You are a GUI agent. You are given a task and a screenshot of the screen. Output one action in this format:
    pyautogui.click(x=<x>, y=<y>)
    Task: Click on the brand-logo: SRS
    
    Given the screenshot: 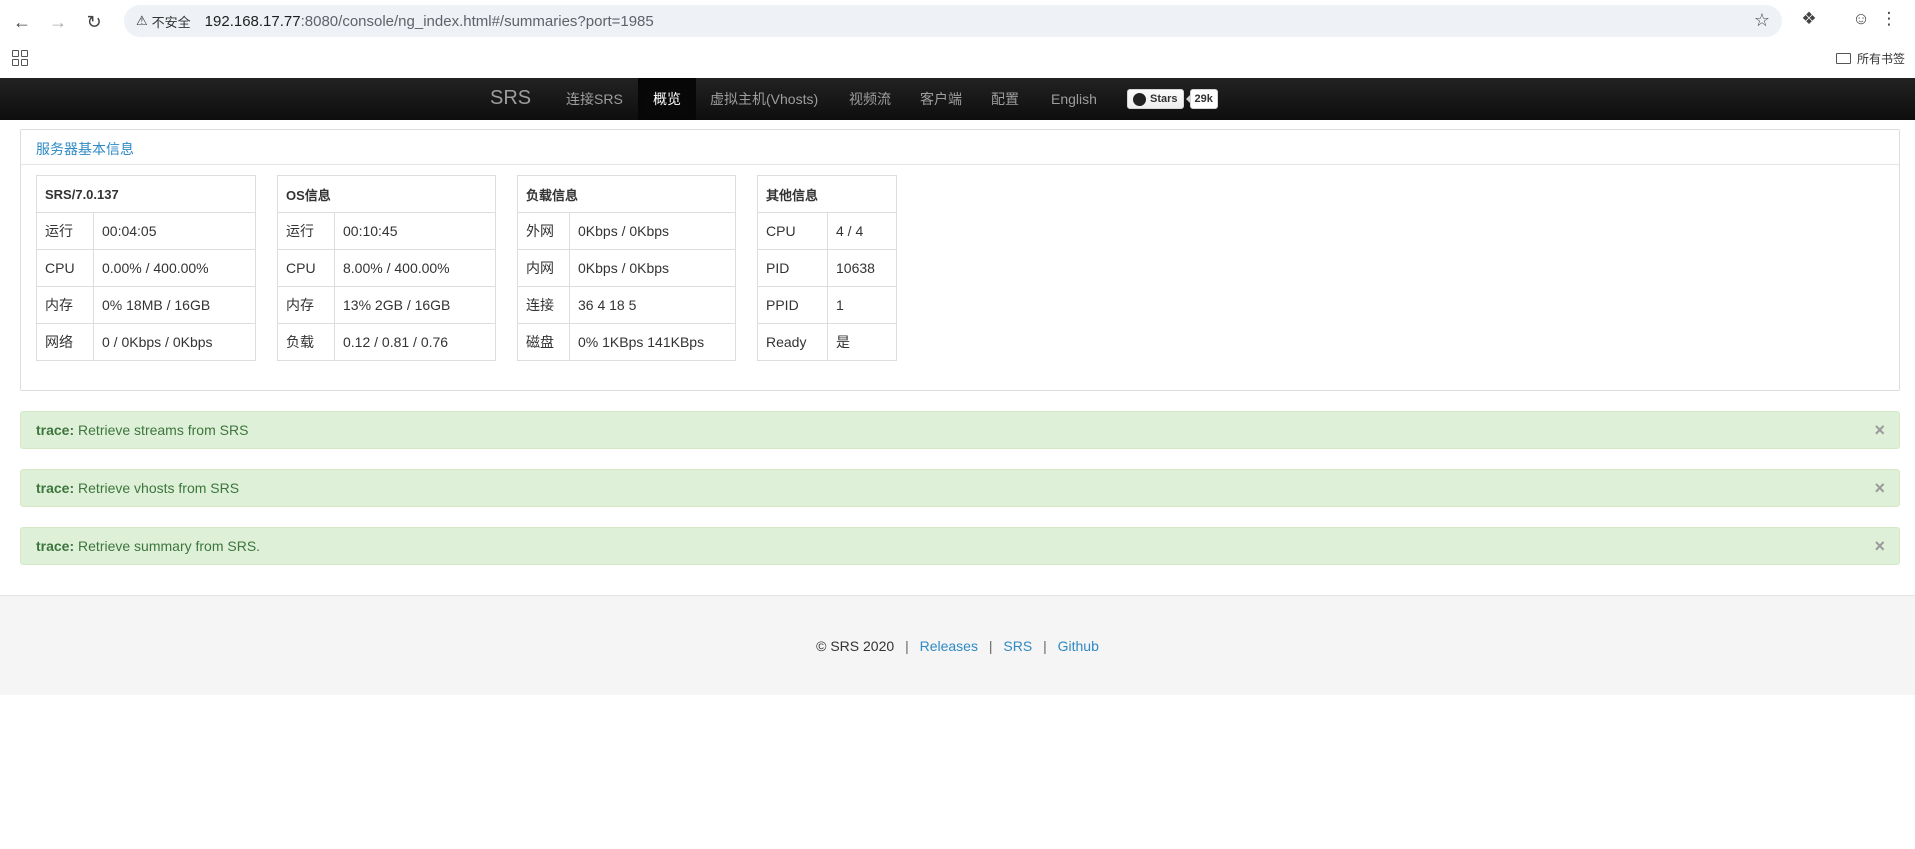 What is the action you would take?
    pyautogui.click(x=510, y=98)
    